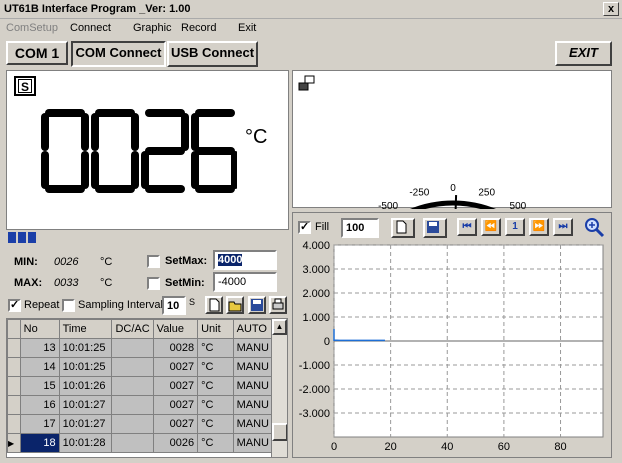 The width and height of the screenshot is (622, 463). I want to click on print-record-button, so click(278, 305).